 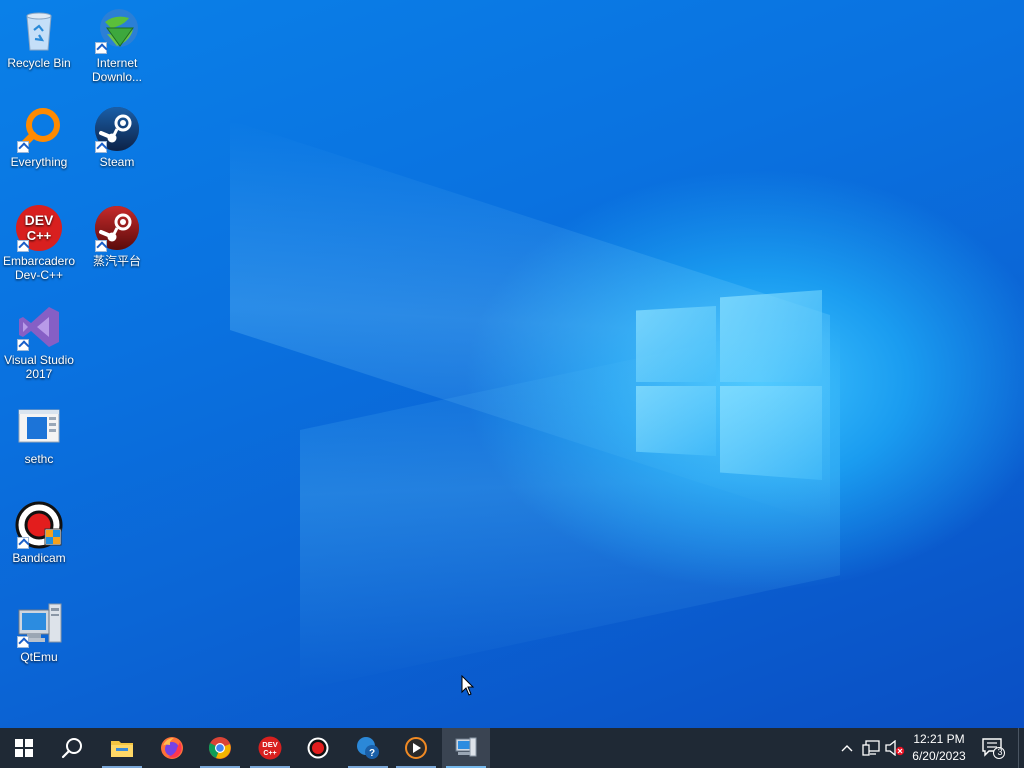 What do you see at coordinates (39, 558) in the screenshot?
I see `icon-label: Bandicam` at bounding box center [39, 558].